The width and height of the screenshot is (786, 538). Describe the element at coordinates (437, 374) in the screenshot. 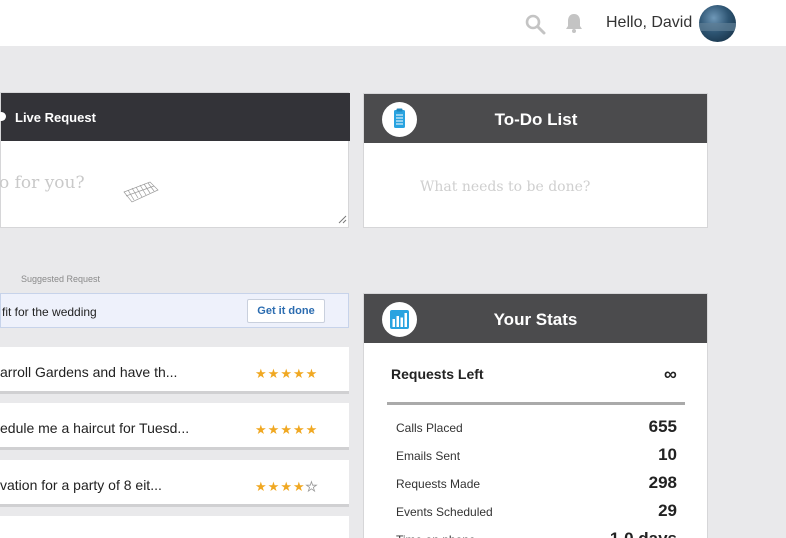

I see `requests-left-label: Requests Left` at that location.